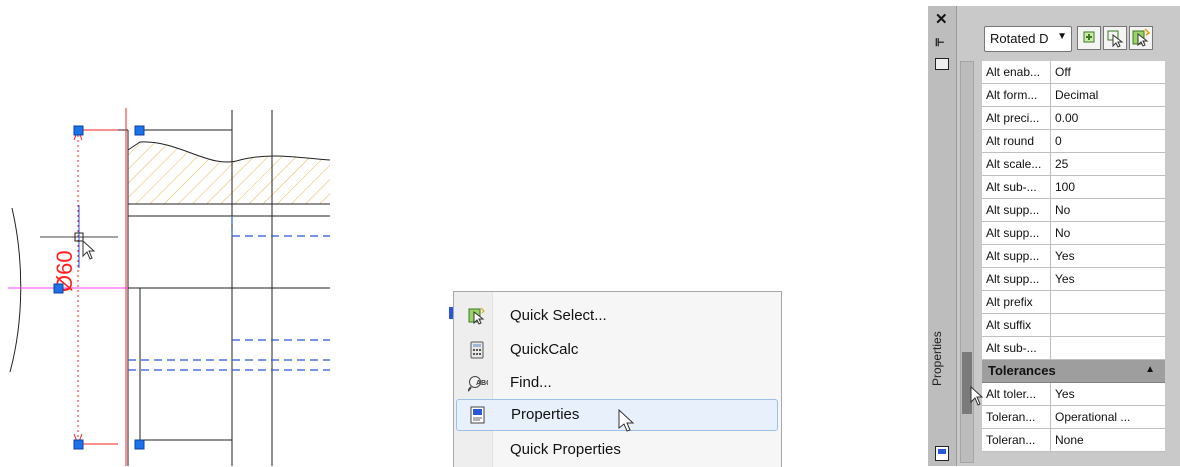 This screenshot has height=467, width=1180. What do you see at coordinates (937, 358) in the screenshot?
I see `palette-title: Properties` at bounding box center [937, 358].